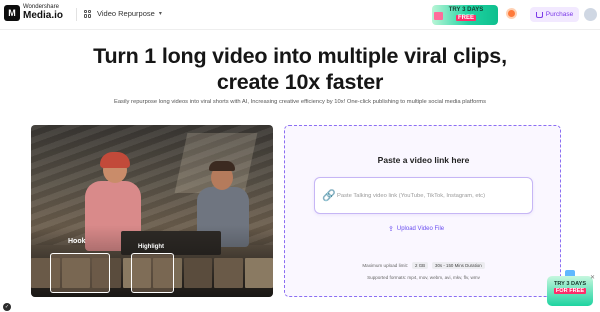 This screenshot has width=600, height=312. Describe the element at coordinates (43, 15) in the screenshot. I see `brand-product: Media.io` at that location.